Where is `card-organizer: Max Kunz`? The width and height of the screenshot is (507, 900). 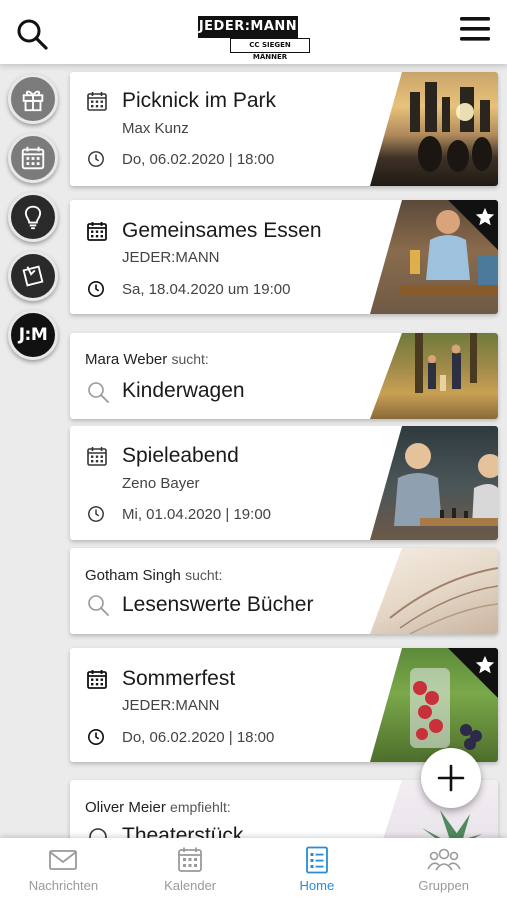
card-organizer: Max Kunz is located at coordinates (155, 128).